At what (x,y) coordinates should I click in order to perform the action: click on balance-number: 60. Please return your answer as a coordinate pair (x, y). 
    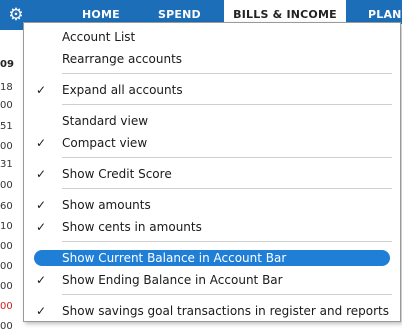
    Looking at the image, I should click on (6, 206).